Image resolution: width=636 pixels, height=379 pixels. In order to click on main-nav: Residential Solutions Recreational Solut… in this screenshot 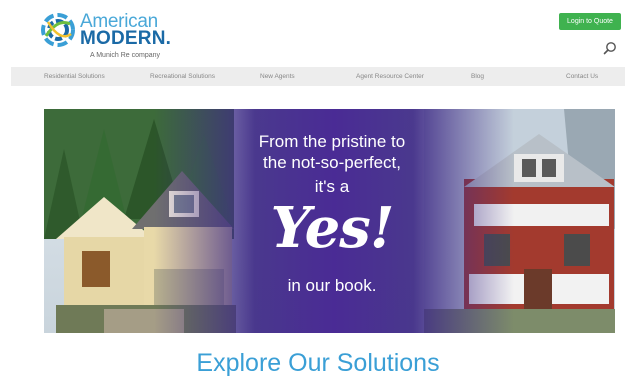, I will do `click(318, 76)`.